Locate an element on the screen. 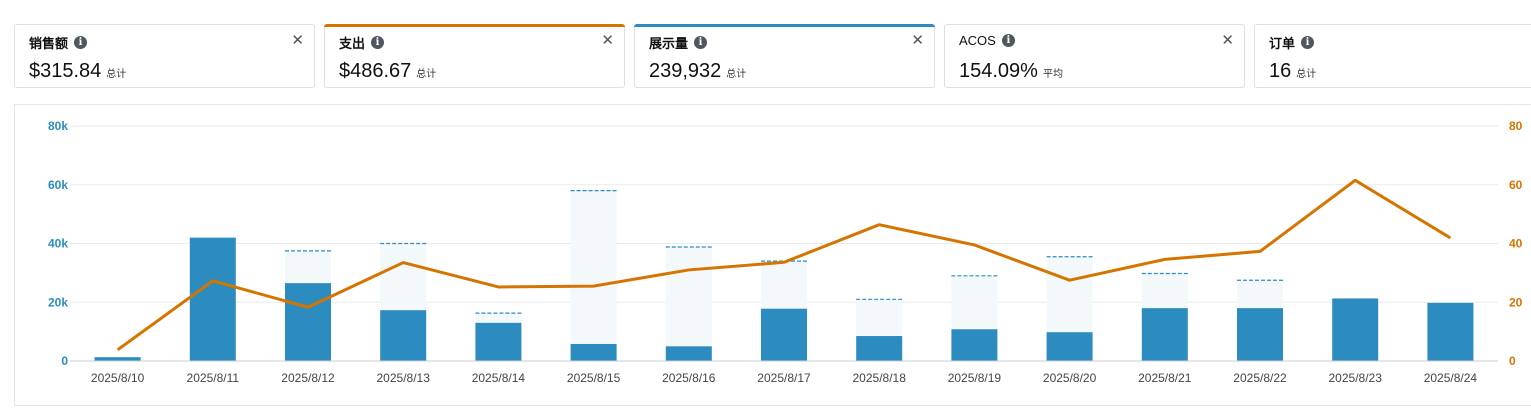  x-tick-label: 2025/8/19 is located at coordinates (975, 378).